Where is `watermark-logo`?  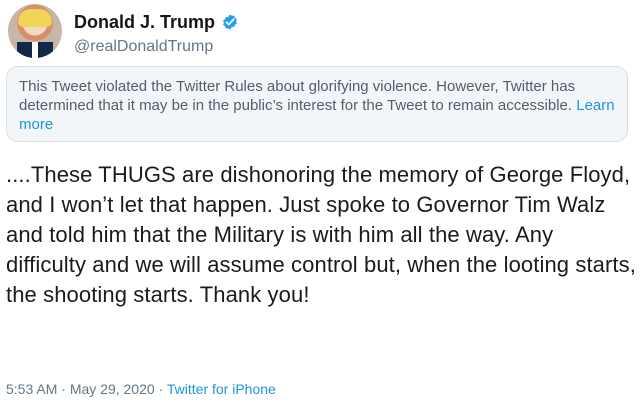
watermark-logo is located at coordinates (584, 358).